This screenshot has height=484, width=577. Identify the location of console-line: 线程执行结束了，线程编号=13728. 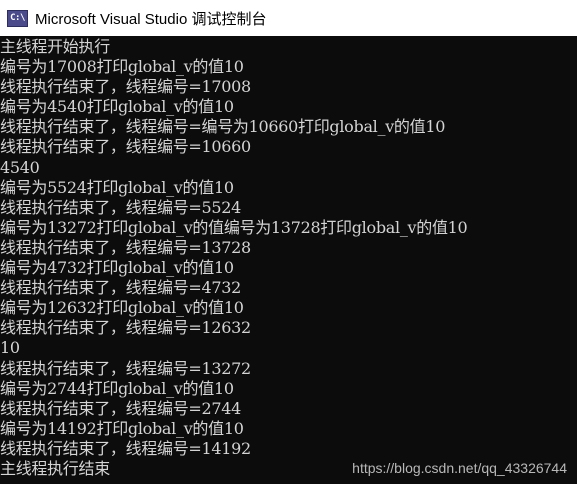
(125, 247).